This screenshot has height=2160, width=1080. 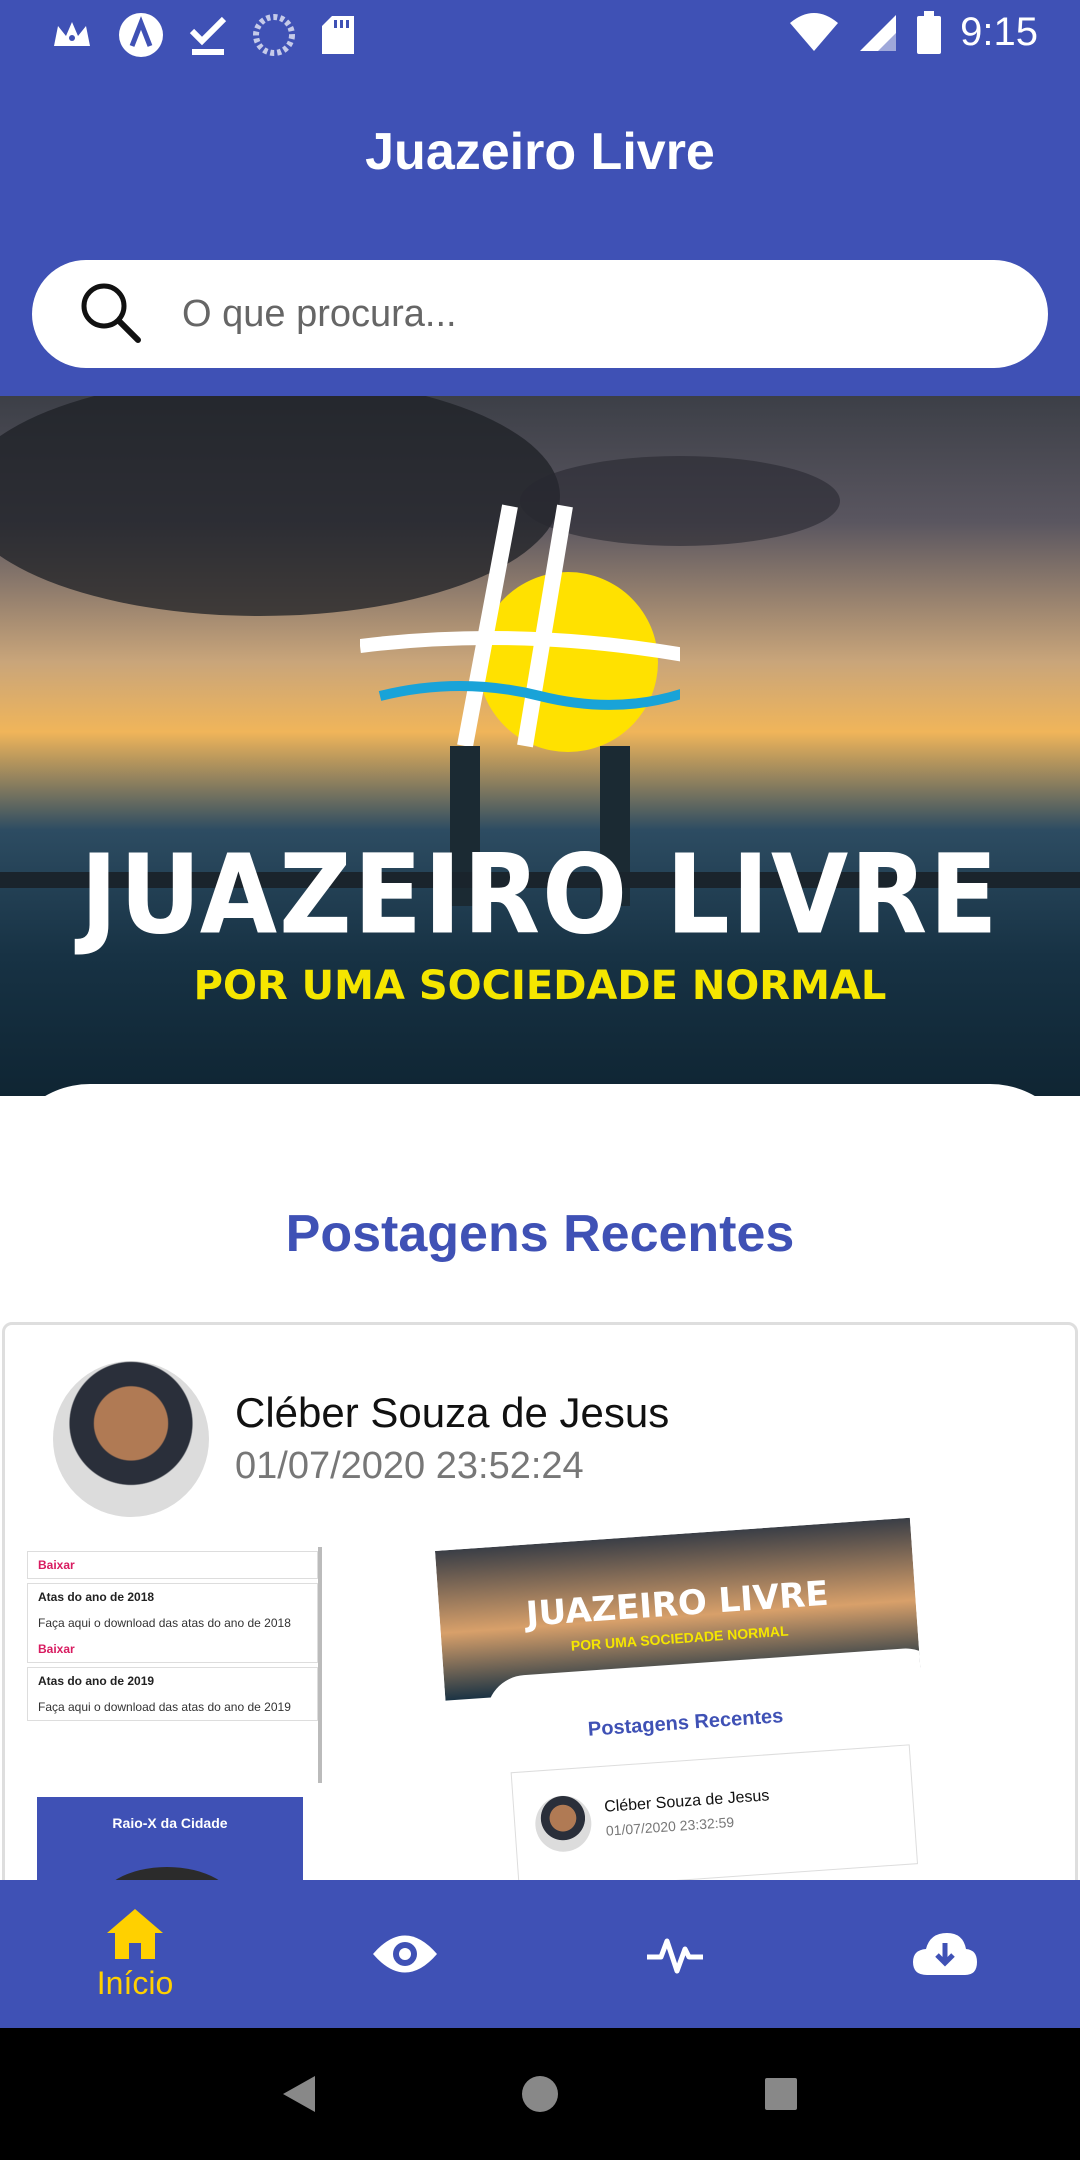 I want to click on list-item-heading: Atas do ano de 2018, so click(x=96, y=1597).